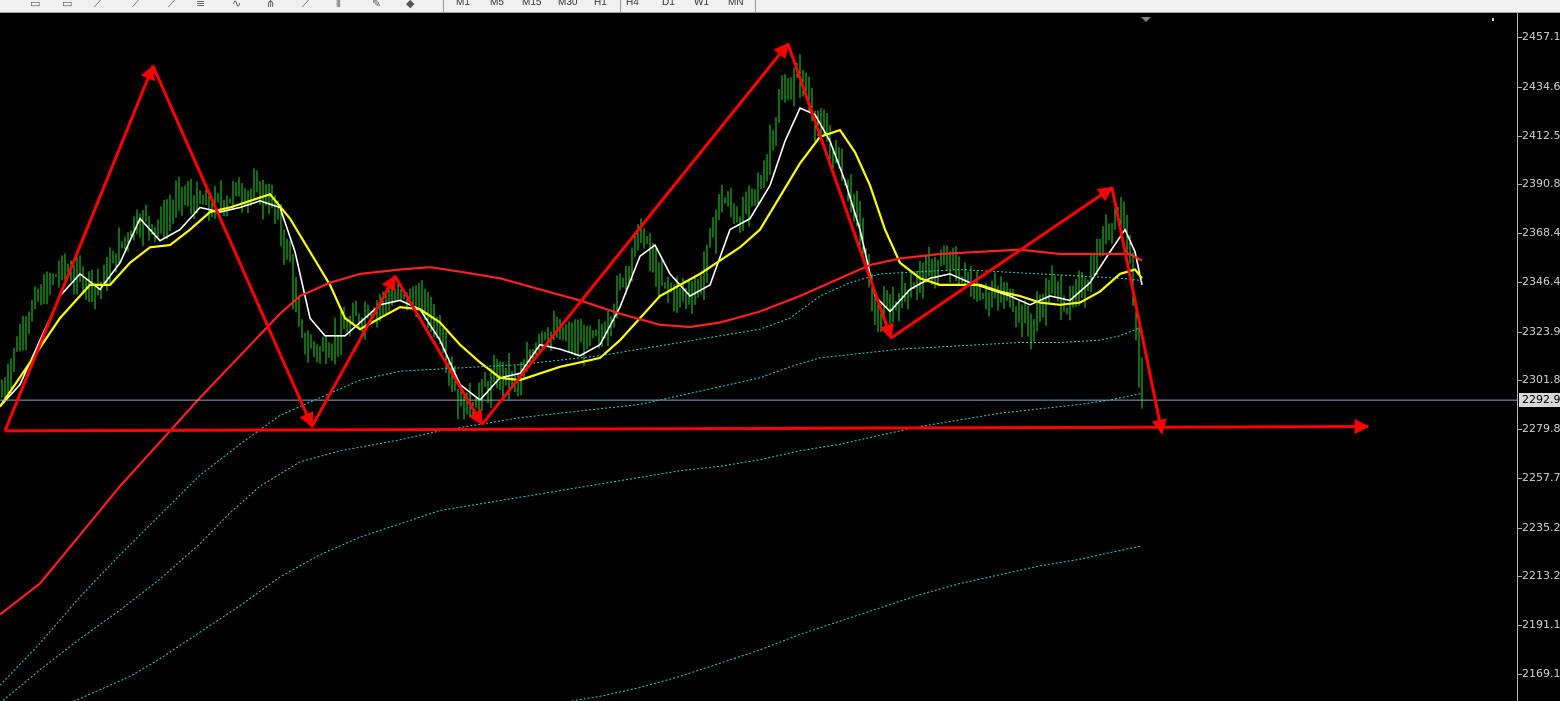 The height and width of the screenshot is (701, 1560). What do you see at coordinates (1539, 400) in the screenshot?
I see `current-price-label: 2292.9` at bounding box center [1539, 400].